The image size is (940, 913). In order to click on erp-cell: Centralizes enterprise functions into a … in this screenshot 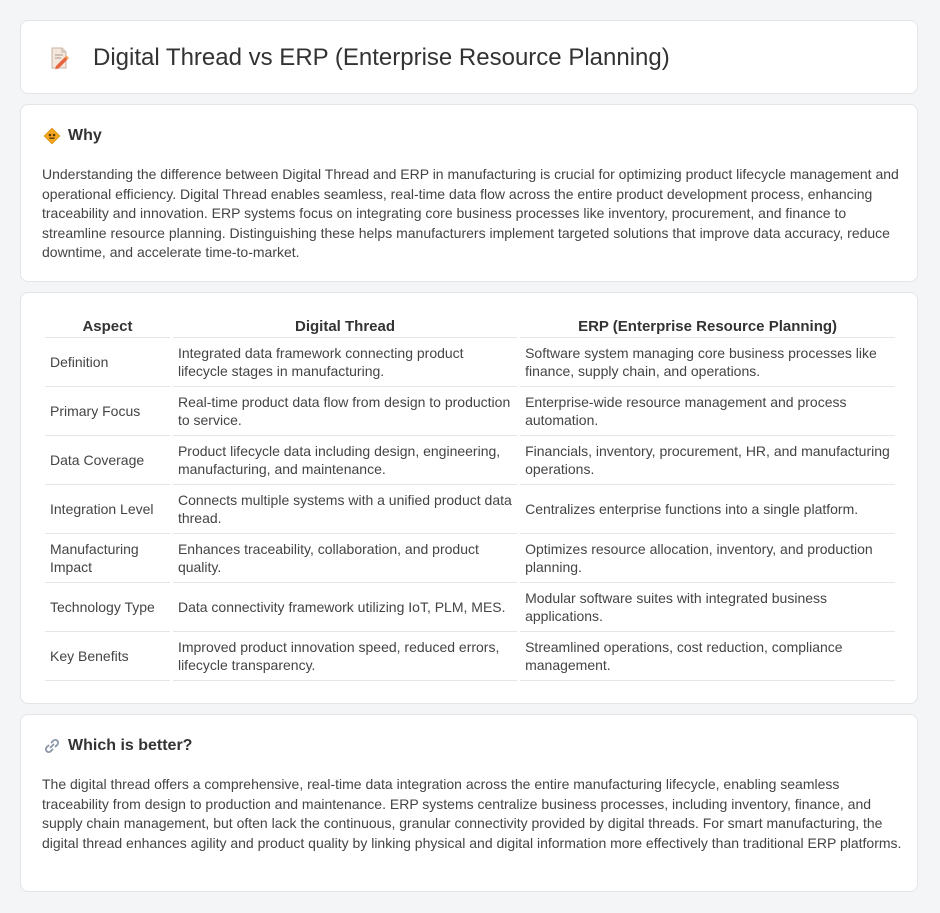, I will do `click(707, 509)`.